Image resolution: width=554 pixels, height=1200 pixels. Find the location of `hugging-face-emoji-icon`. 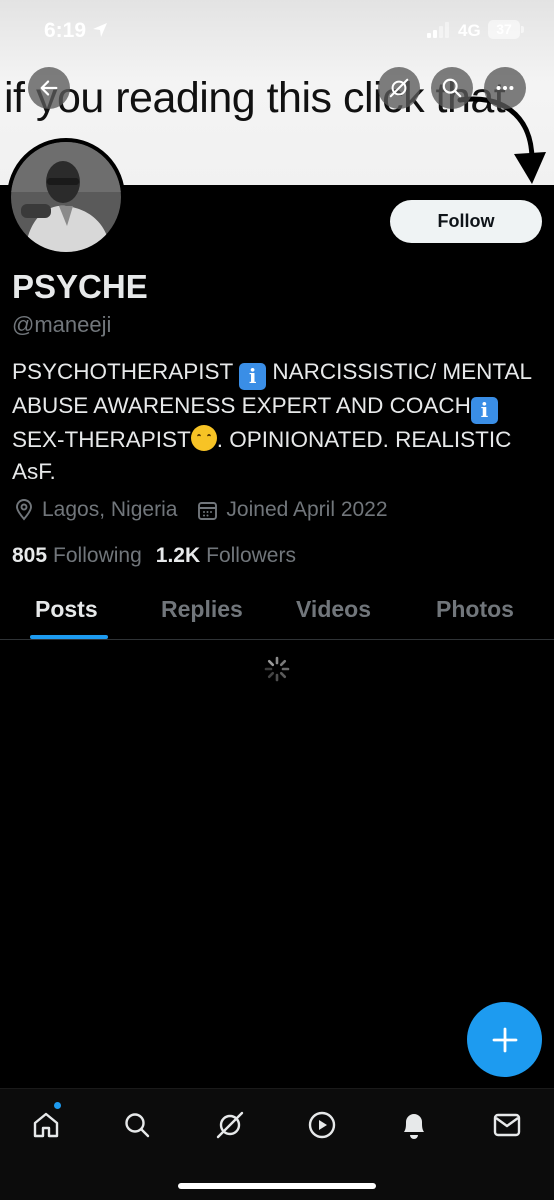

hugging-face-emoji-icon is located at coordinates (203, 438).